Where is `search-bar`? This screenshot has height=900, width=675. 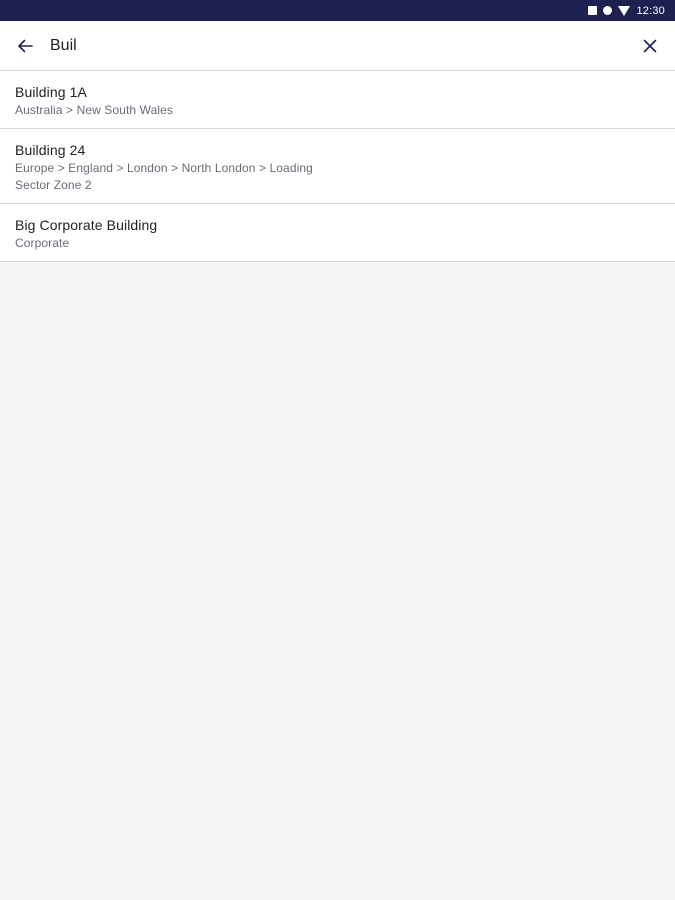 search-bar is located at coordinates (337, 46).